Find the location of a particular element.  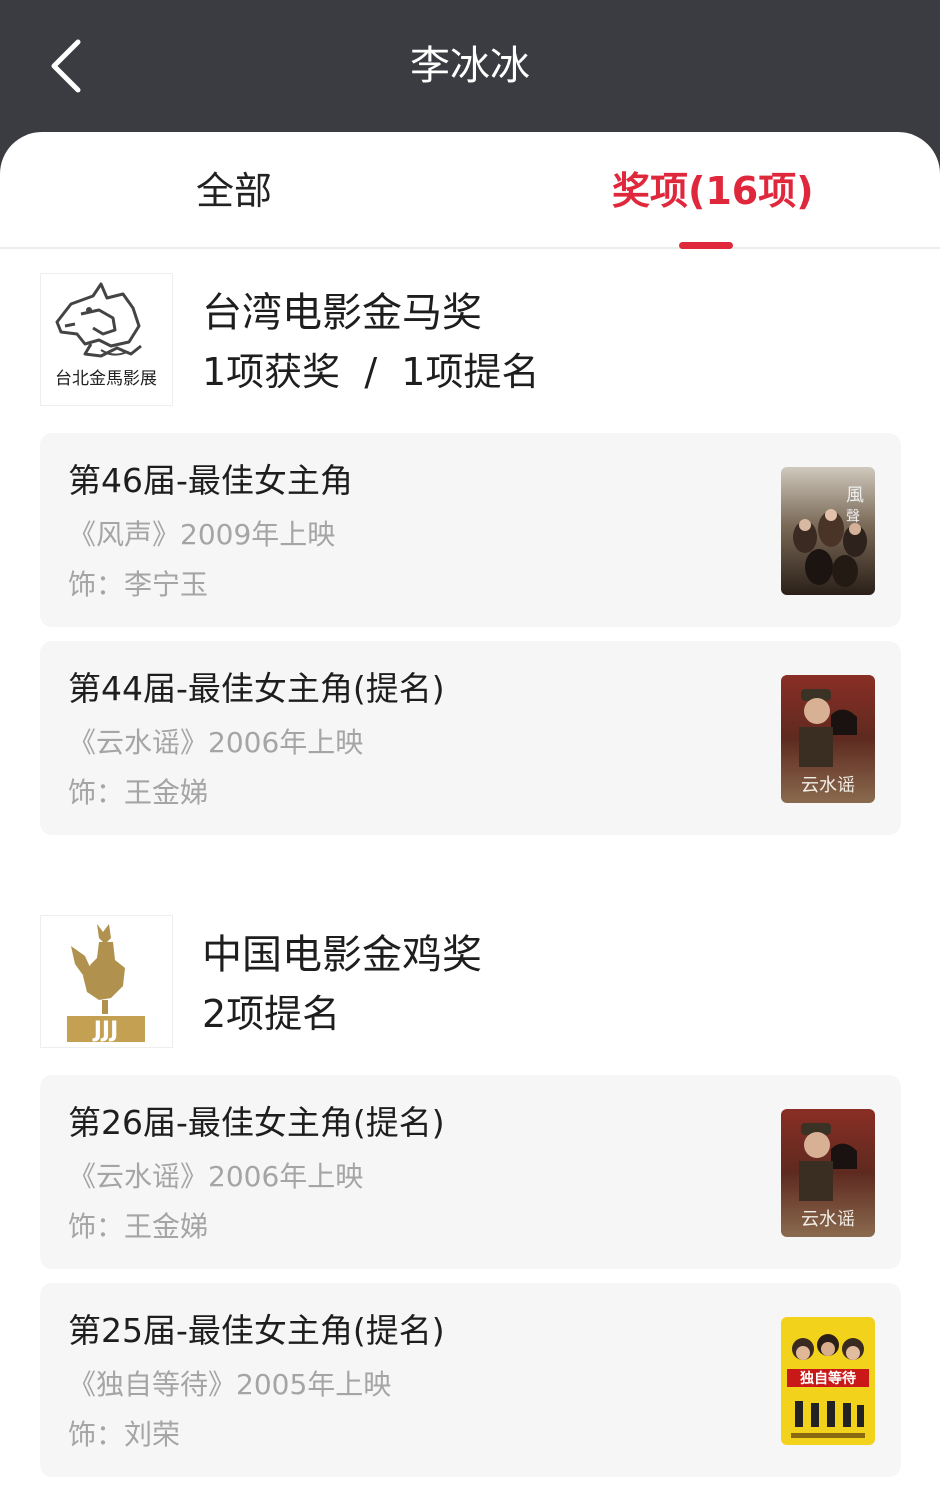

tab-all: 全部 is located at coordinates (234, 191).